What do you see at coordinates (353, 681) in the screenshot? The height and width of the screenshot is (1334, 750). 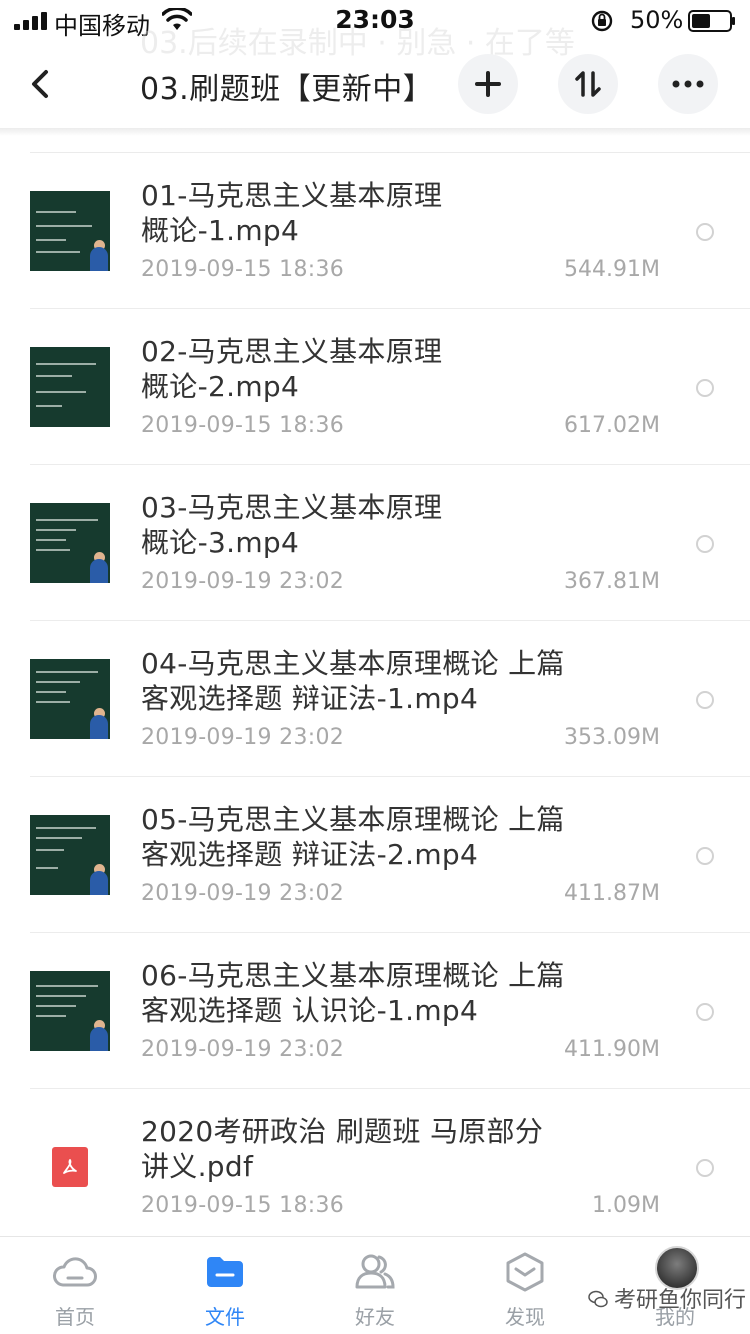 I see `file-name: 04-马克思主义基本原理概论 上篇 客观选择题 辩证法-1.mp4` at bounding box center [353, 681].